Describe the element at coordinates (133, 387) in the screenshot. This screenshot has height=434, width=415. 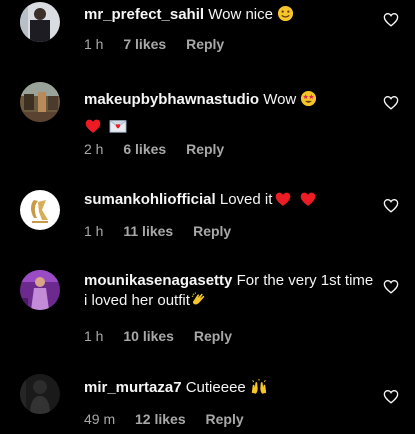
I see `comment-username: mir_murtaza7` at that location.